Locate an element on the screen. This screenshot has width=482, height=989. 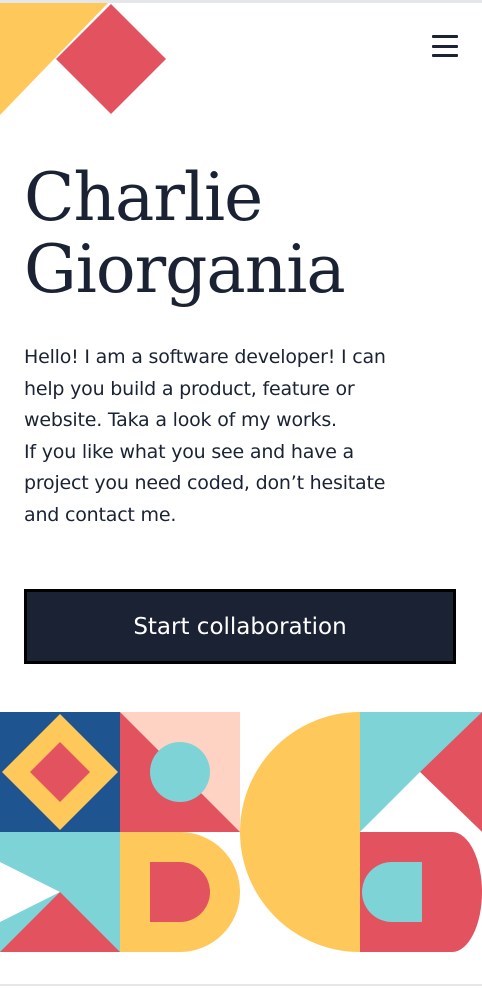
title-last-name: Giorgania is located at coordinates (185, 269).